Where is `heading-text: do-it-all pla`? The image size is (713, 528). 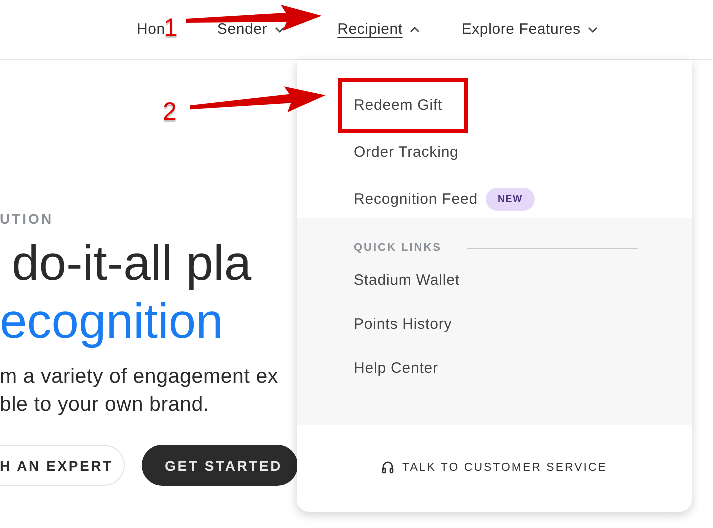 heading-text: do-it-all pla is located at coordinates (131, 264).